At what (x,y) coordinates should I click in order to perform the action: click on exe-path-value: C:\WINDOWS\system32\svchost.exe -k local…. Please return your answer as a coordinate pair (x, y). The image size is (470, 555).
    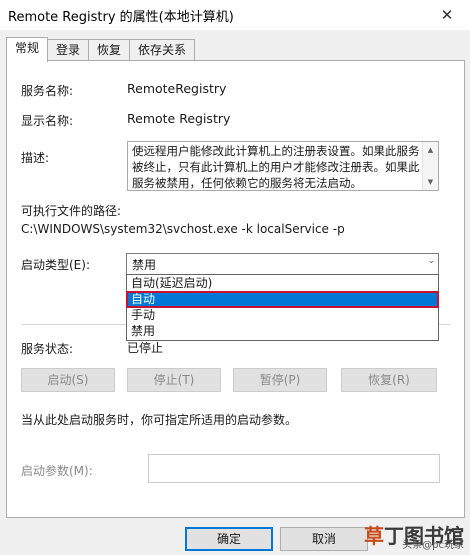
    Looking at the image, I should click on (183, 229).